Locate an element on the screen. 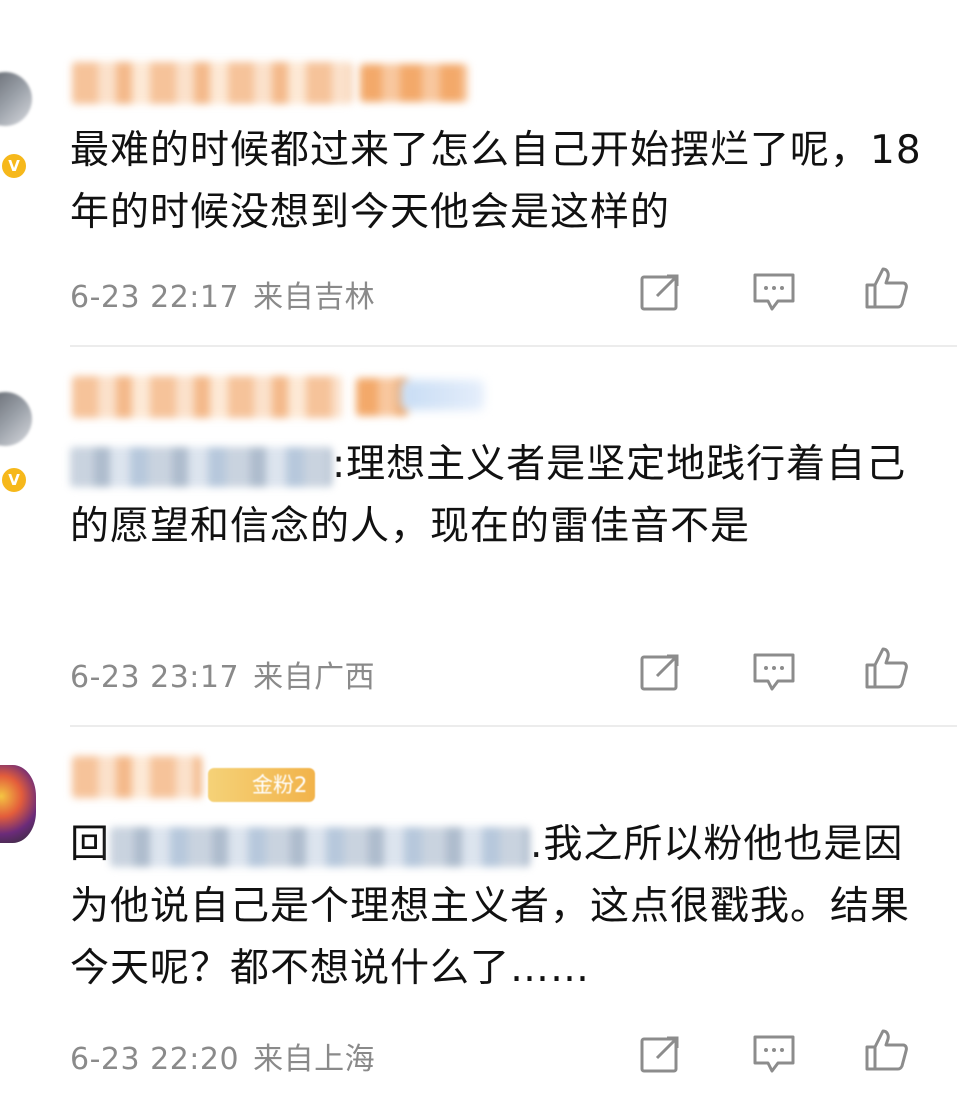  share-button is located at coordinates (660, 1054).